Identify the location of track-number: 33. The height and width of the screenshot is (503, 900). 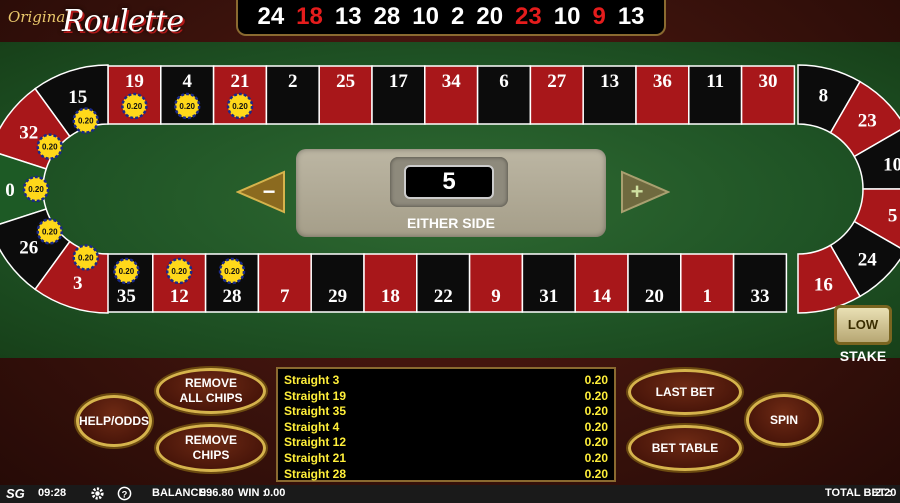
(760, 296).